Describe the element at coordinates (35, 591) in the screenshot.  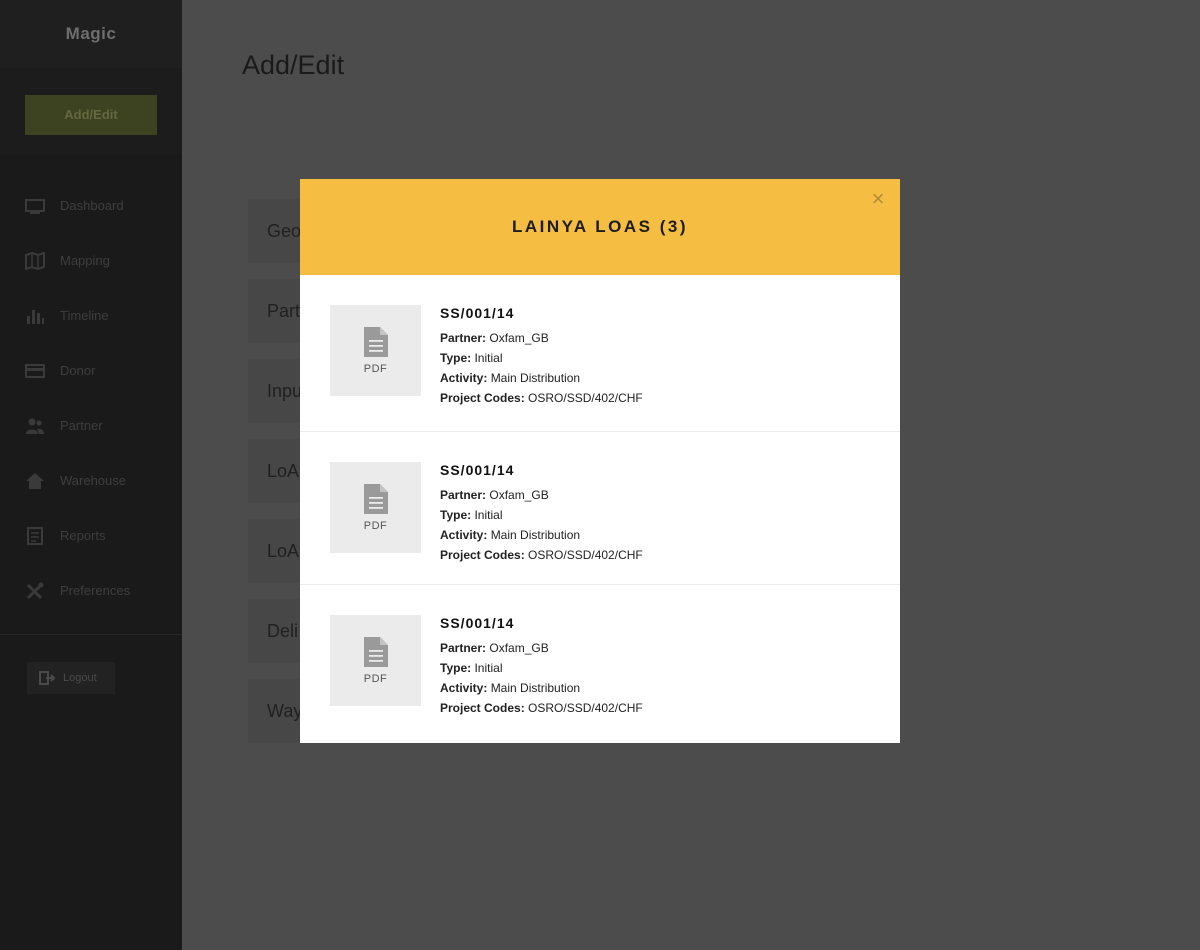
I see `tools-icon` at that location.